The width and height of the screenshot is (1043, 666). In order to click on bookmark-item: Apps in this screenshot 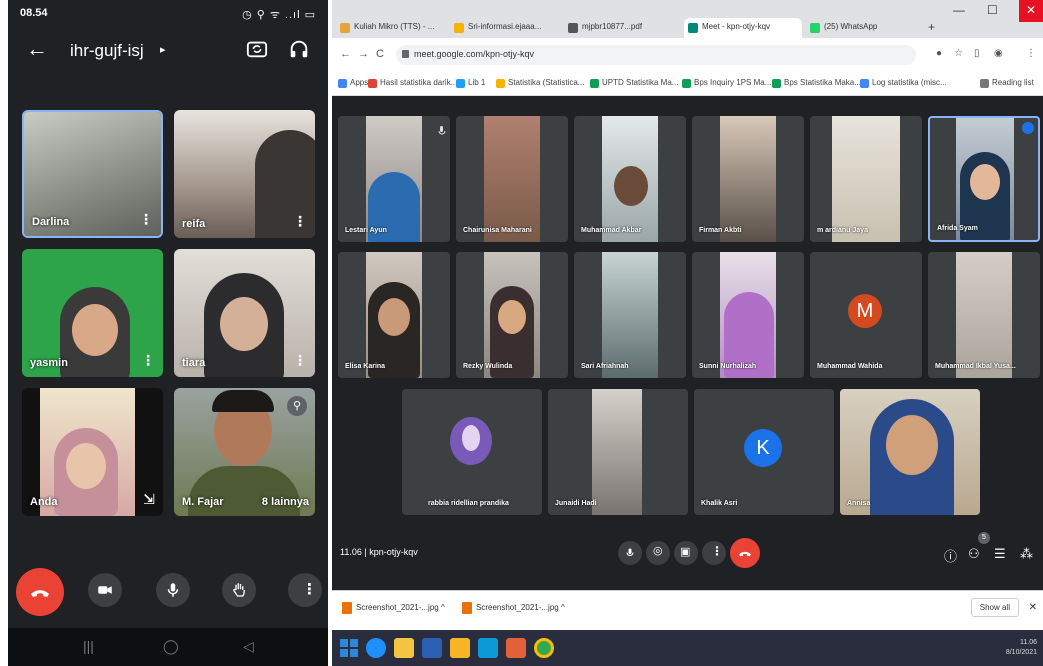, I will do `click(353, 83)`.